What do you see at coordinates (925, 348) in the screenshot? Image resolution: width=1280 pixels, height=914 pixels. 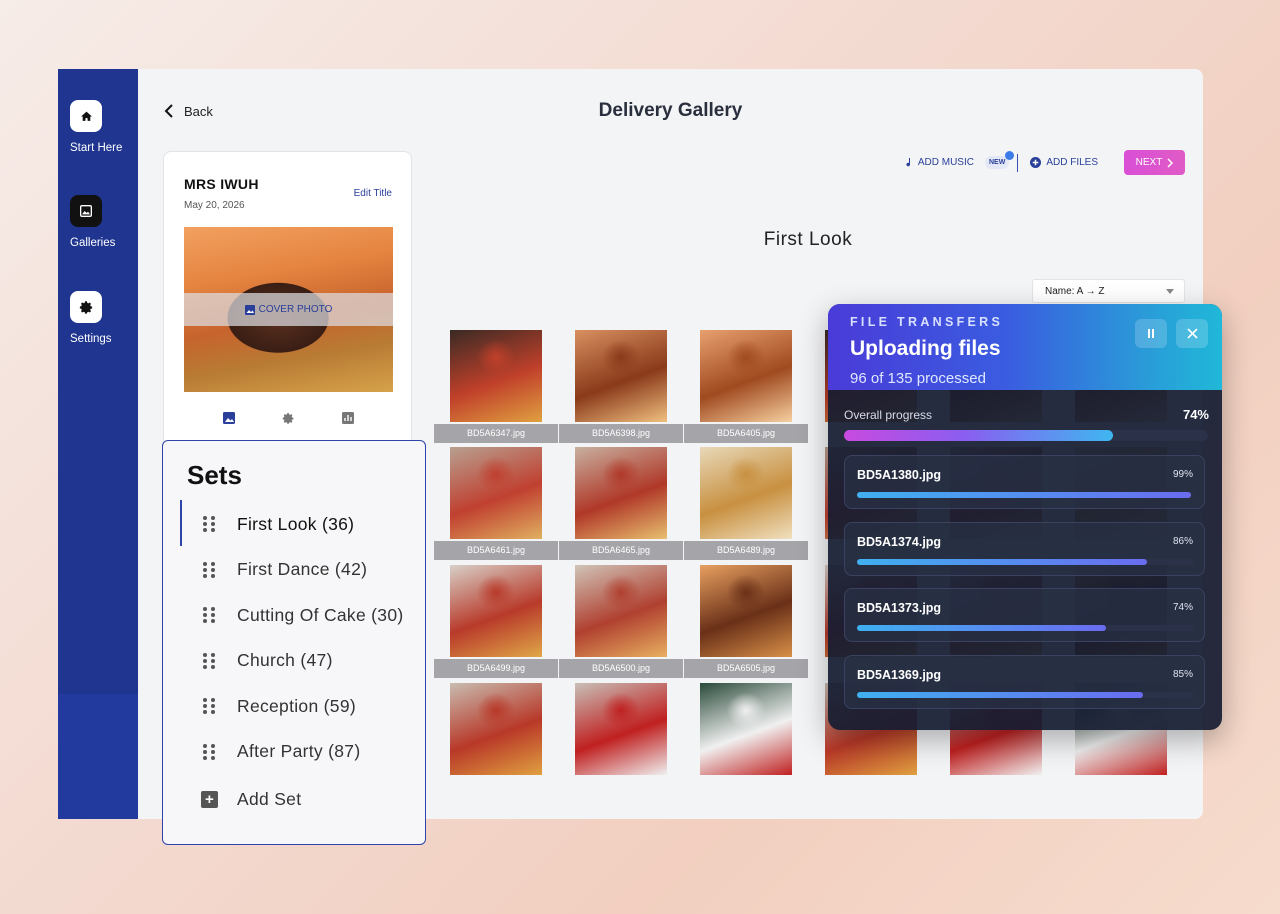 I see `transfers-title: Uploading files` at bounding box center [925, 348].